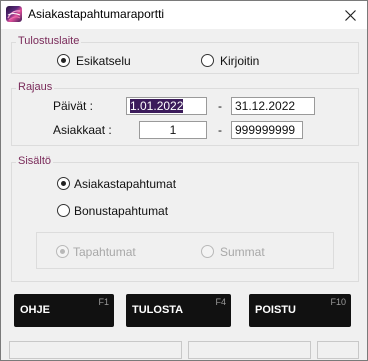 This screenshot has width=368, height=361. I want to click on dates-label: Päivät :, so click(73, 106).